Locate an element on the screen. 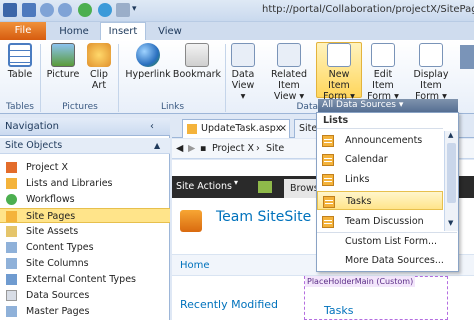 The width and height of the screenshot is (474, 320). undo-icon is located at coordinates (47, 10).